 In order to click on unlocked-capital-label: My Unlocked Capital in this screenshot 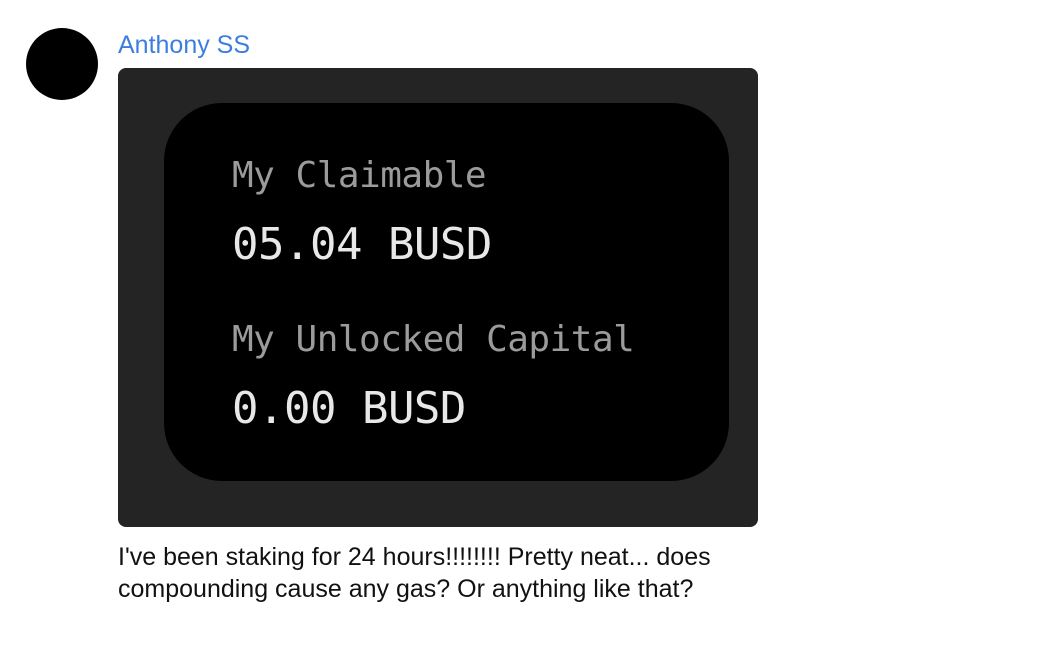, I will do `click(433, 339)`.